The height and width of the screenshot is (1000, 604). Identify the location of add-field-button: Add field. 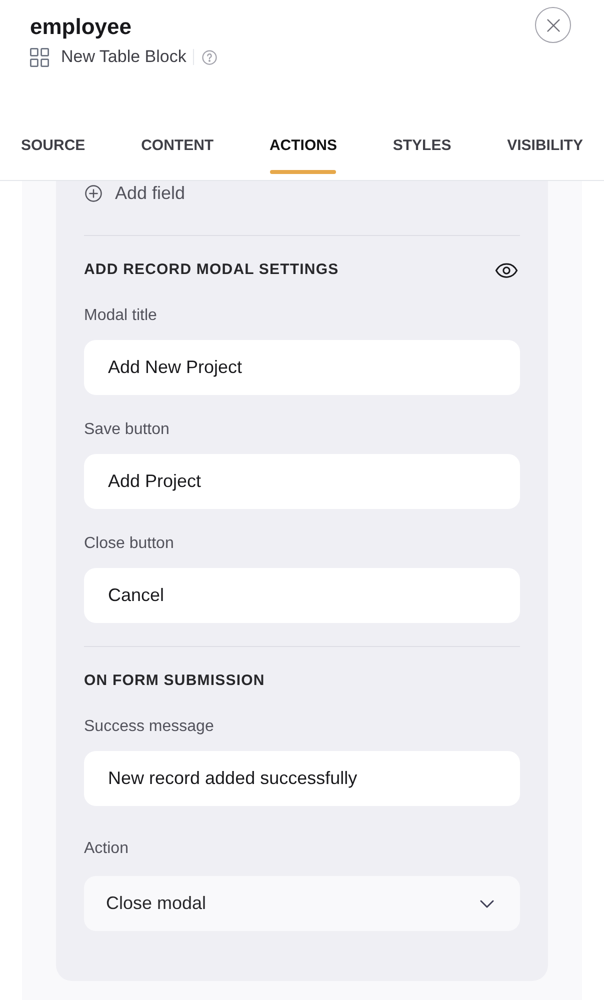
(135, 193).